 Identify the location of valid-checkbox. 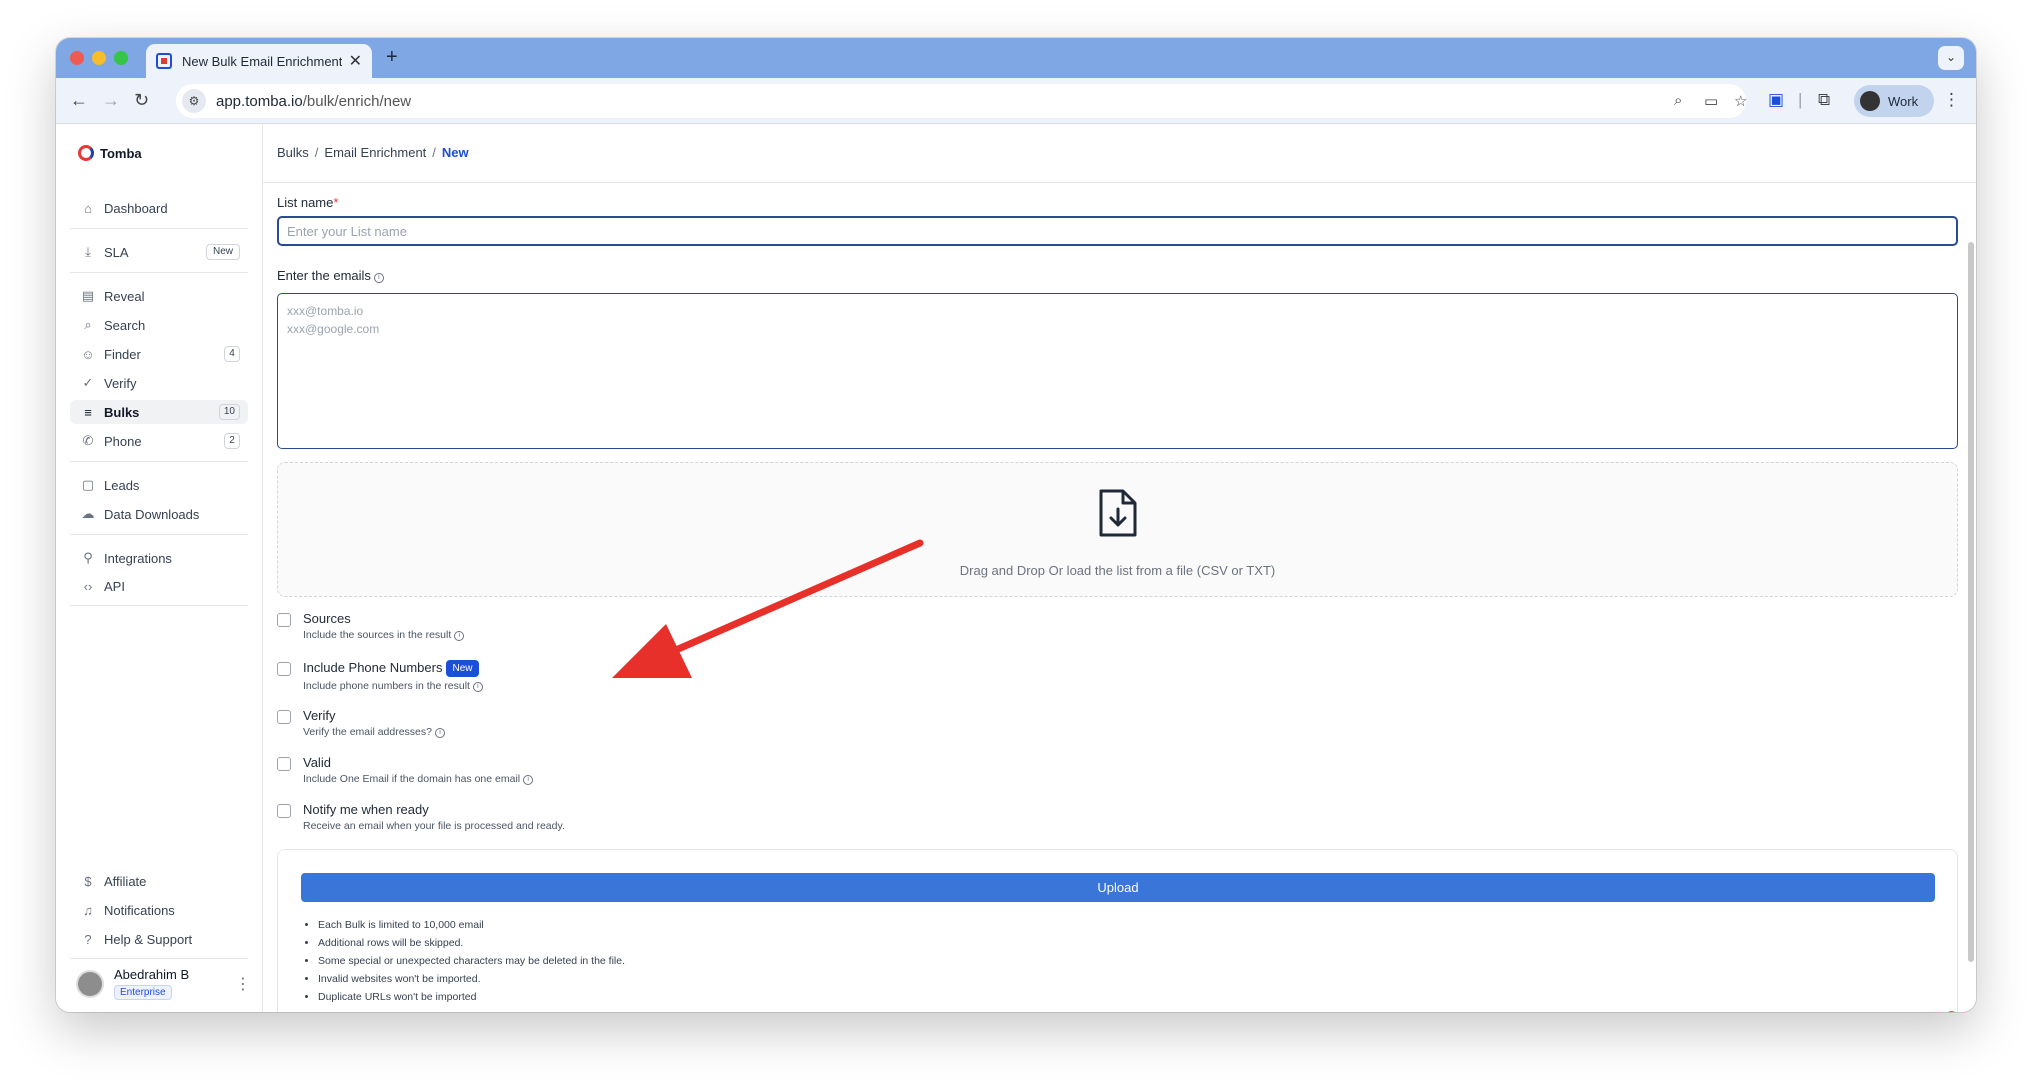
(284, 764).